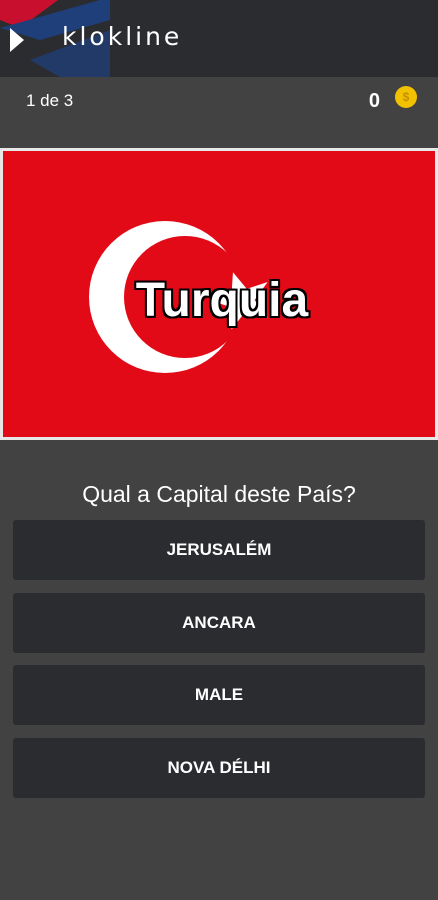 This screenshot has width=438, height=900. Describe the element at coordinates (219, 100) in the screenshot. I see `status-bar: 1 de 3 0` at that location.